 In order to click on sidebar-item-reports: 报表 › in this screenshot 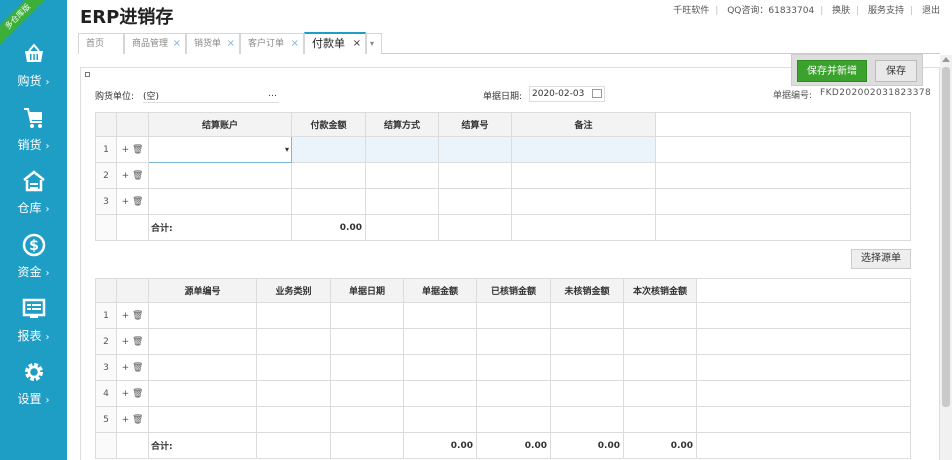, I will do `click(33, 328)`.